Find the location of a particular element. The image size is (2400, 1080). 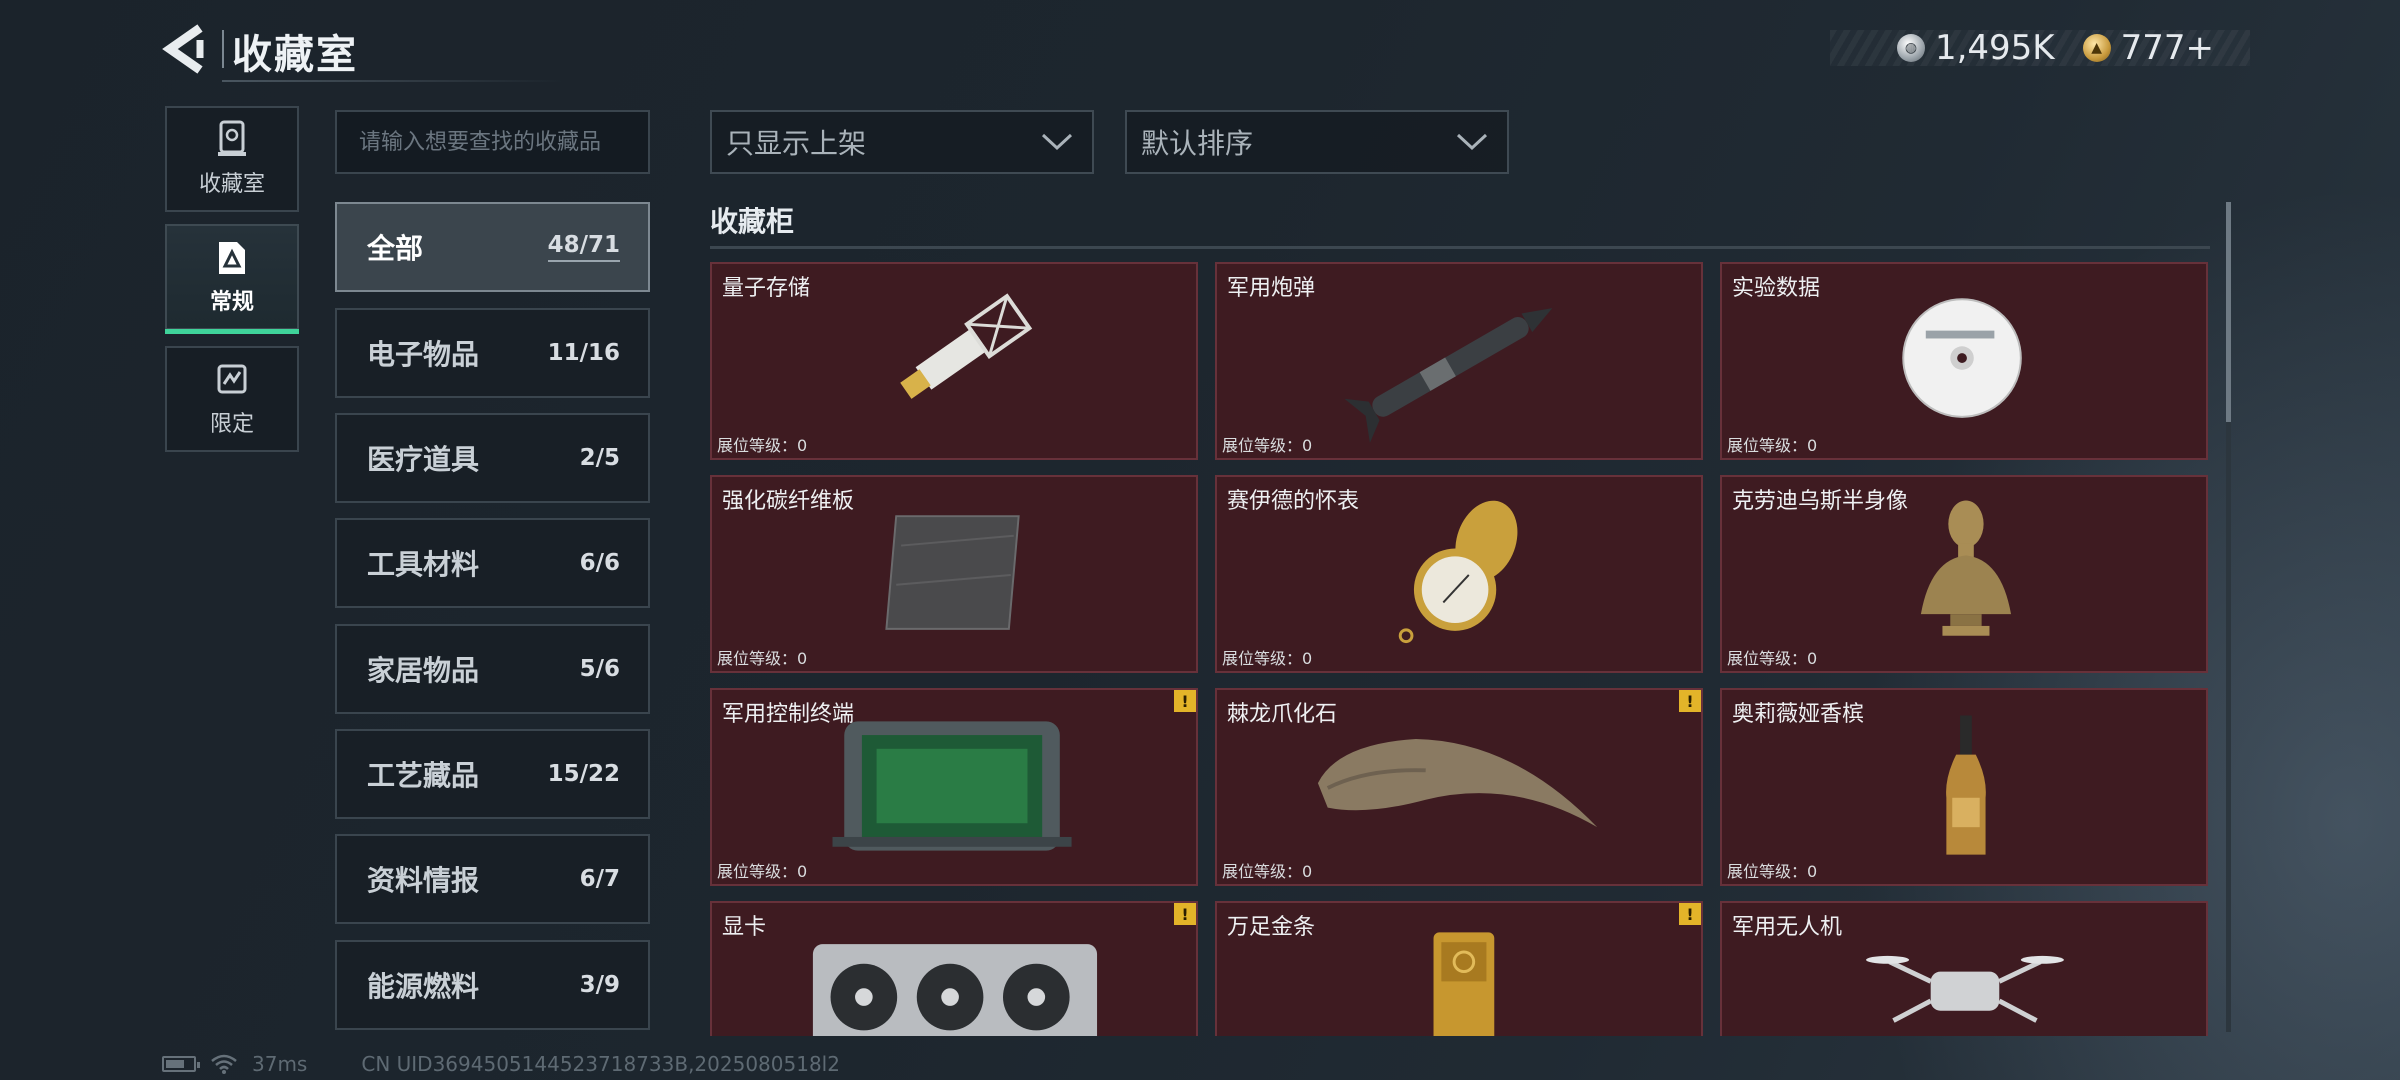

title-underline is located at coordinates (392, 81).